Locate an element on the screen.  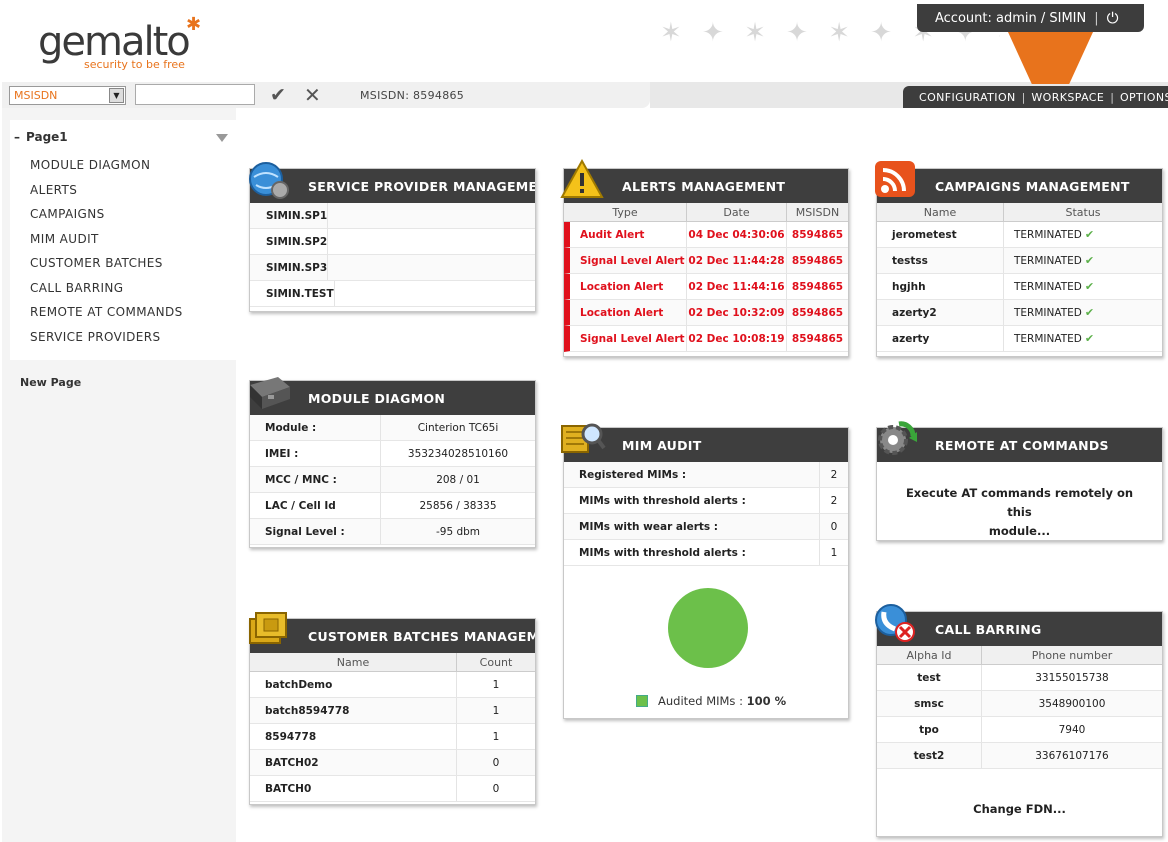
nav-workspace: WORKSPACE is located at coordinates (1067, 97).